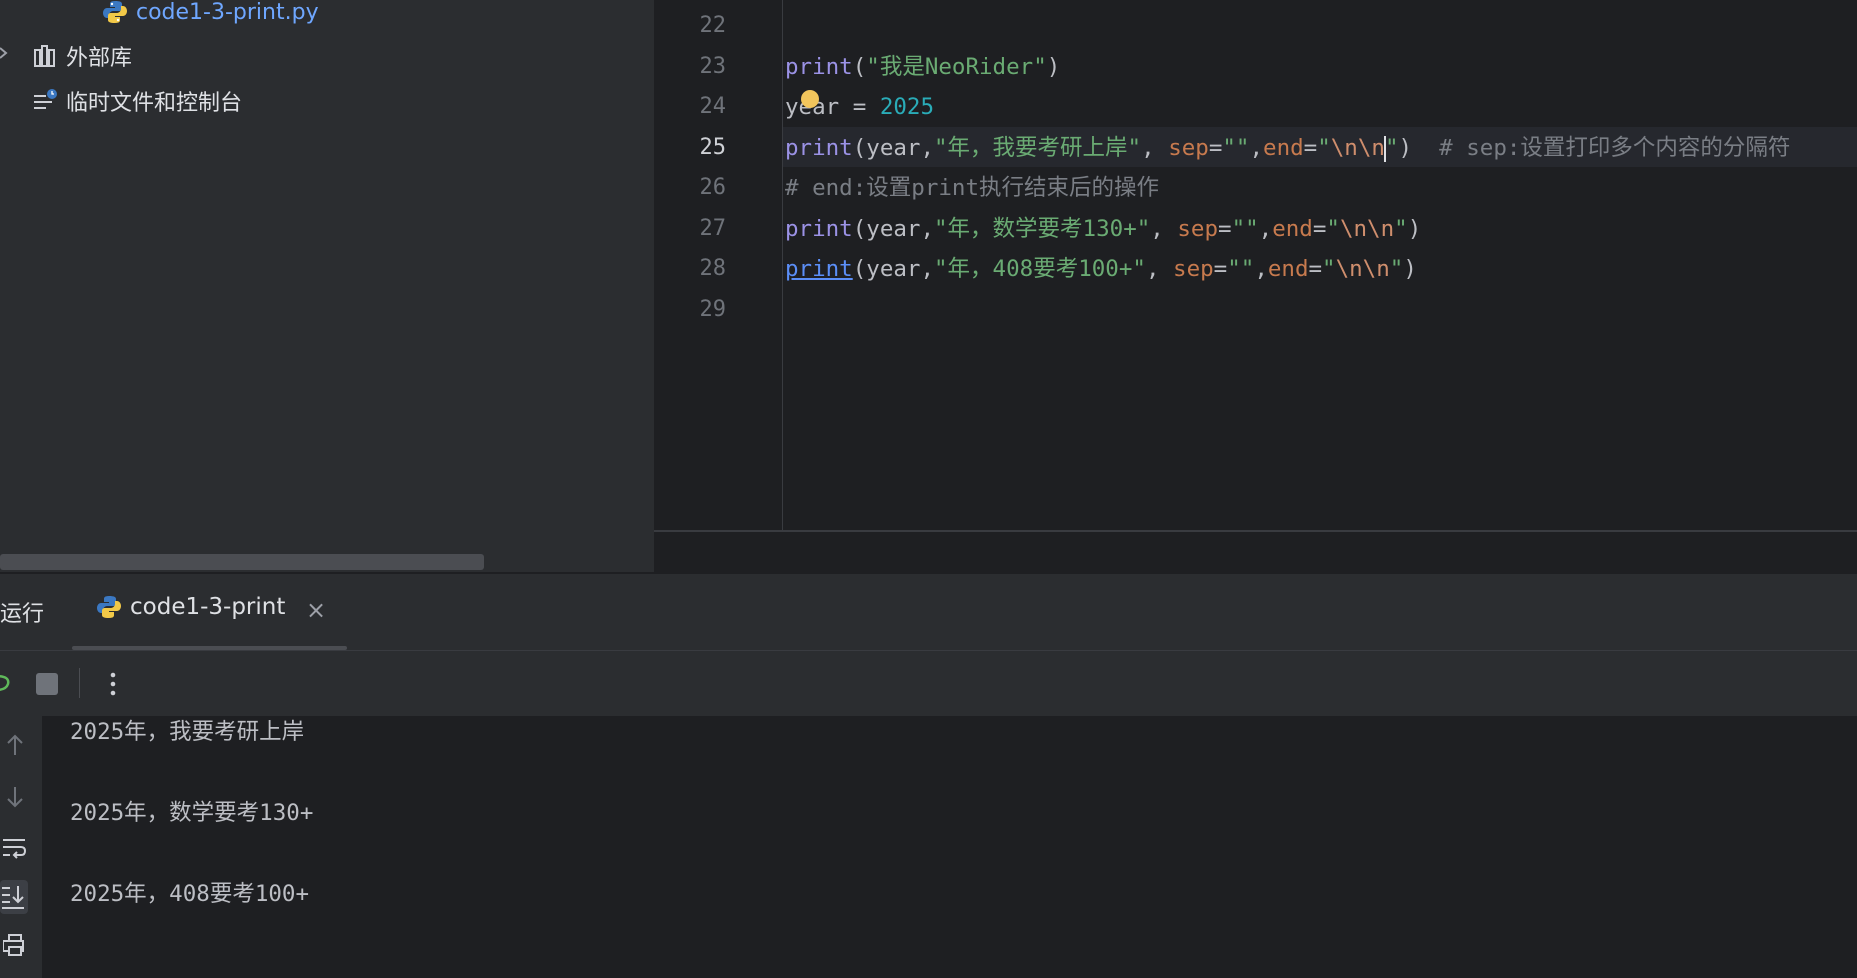  Describe the element at coordinates (15, 797) in the screenshot. I see `down-arrow-icon` at that location.